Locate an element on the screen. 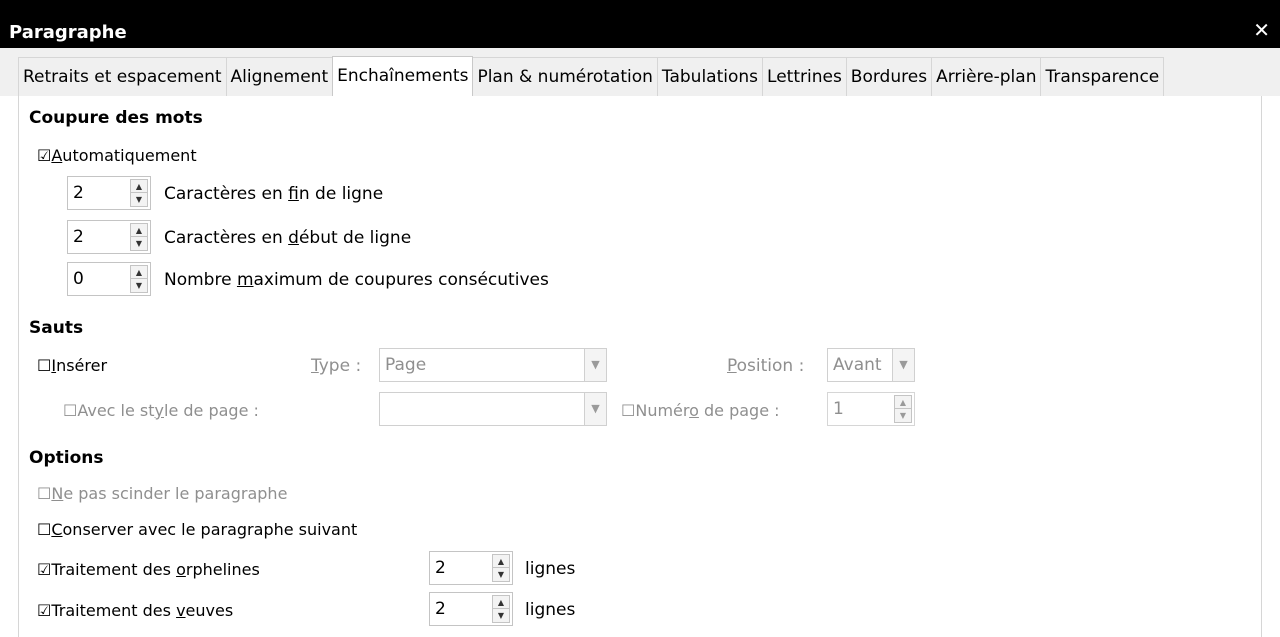 This screenshot has height=637, width=1280. begin-chars-label: Caractères en début de ligne is located at coordinates (288, 238).